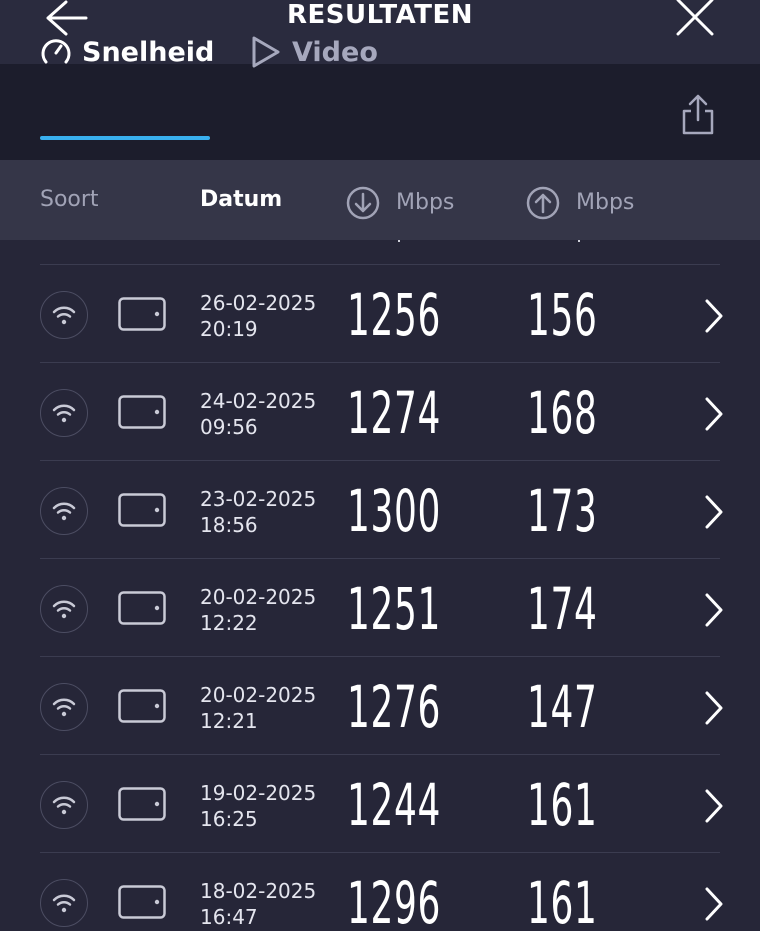  I want to click on tab-speed: Snelheid, so click(127, 52).